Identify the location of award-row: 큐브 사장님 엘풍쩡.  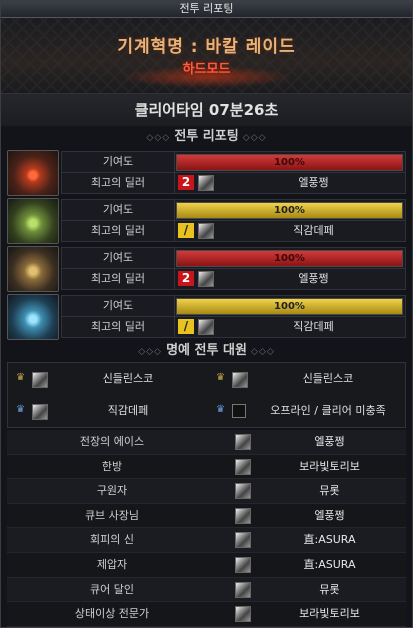
(206, 516).